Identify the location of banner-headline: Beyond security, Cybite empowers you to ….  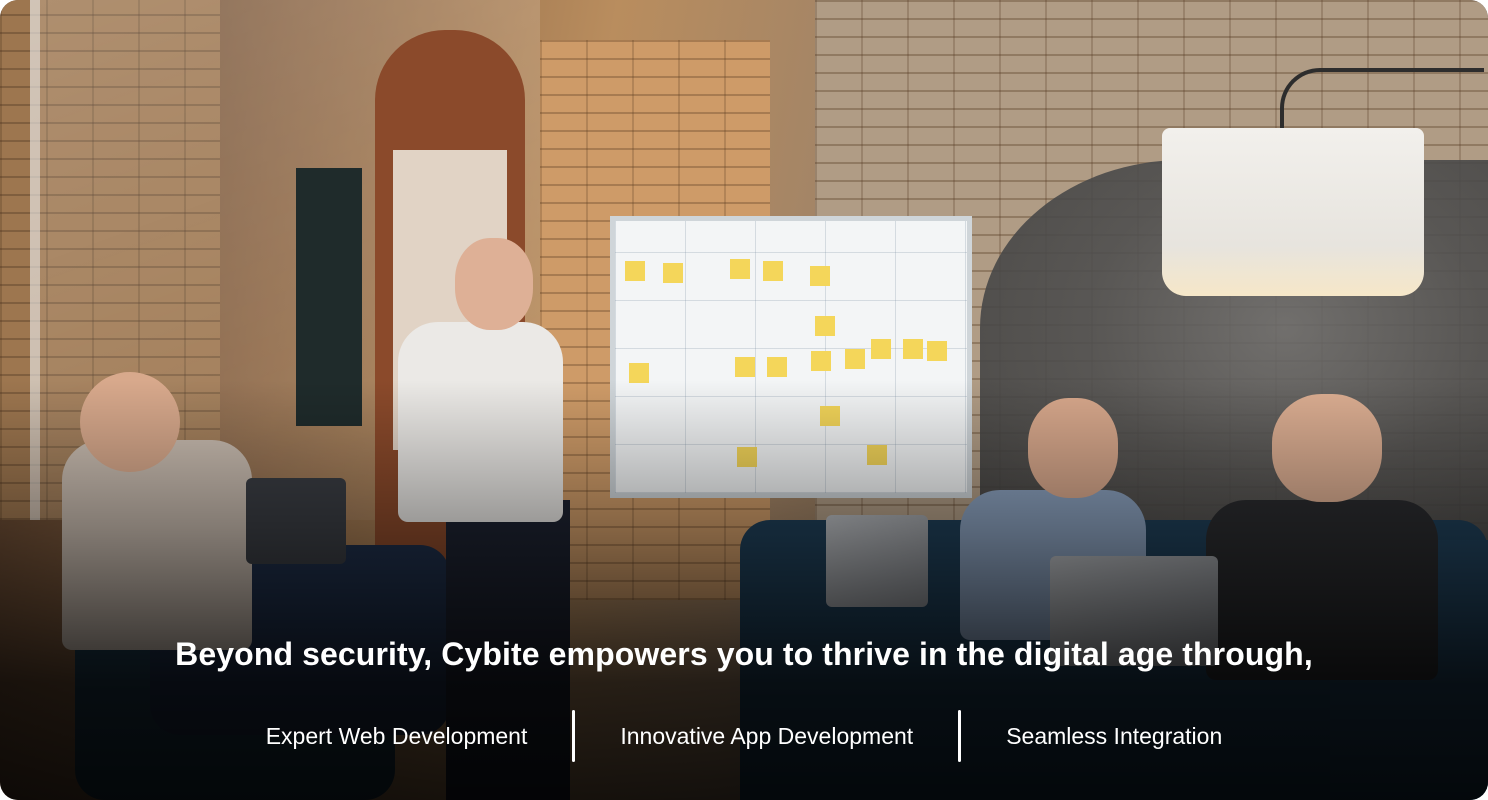
(744, 654).